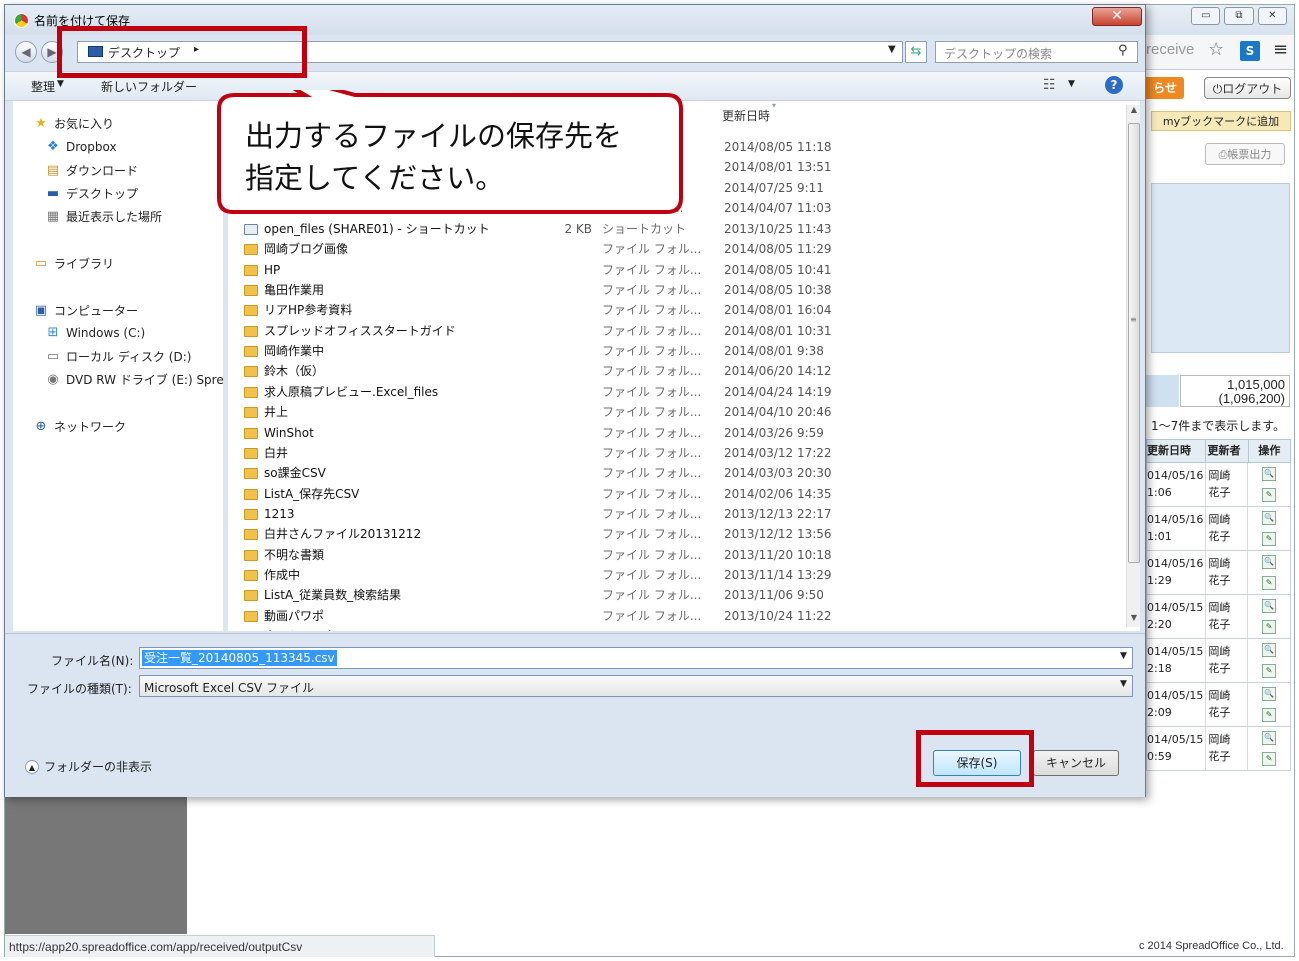  What do you see at coordinates (668, 249) in the screenshot?
I see `folder-item: 岡崎ブログ画像 ファイル フォル... 2014/08/05 11:29` at bounding box center [668, 249].